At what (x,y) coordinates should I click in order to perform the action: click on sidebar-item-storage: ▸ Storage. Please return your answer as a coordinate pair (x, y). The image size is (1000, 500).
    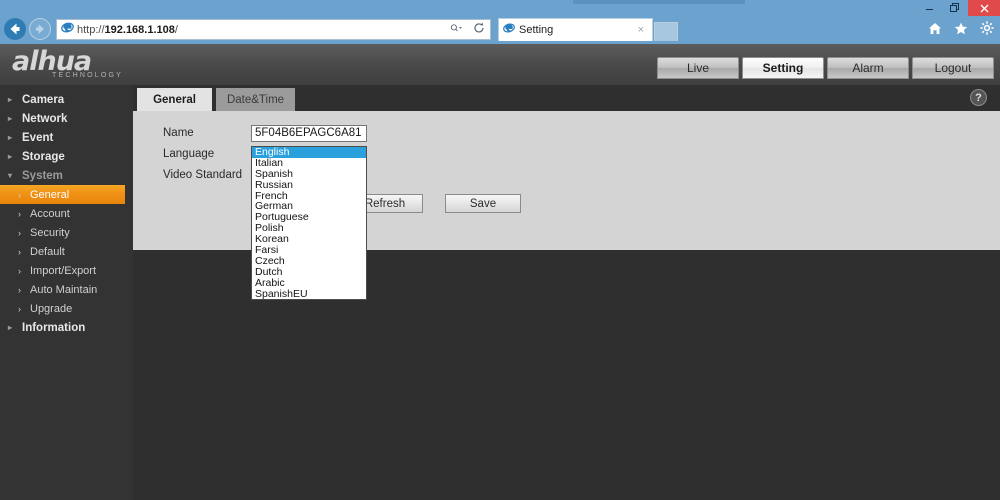
    Looking at the image, I should click on (66, 156).